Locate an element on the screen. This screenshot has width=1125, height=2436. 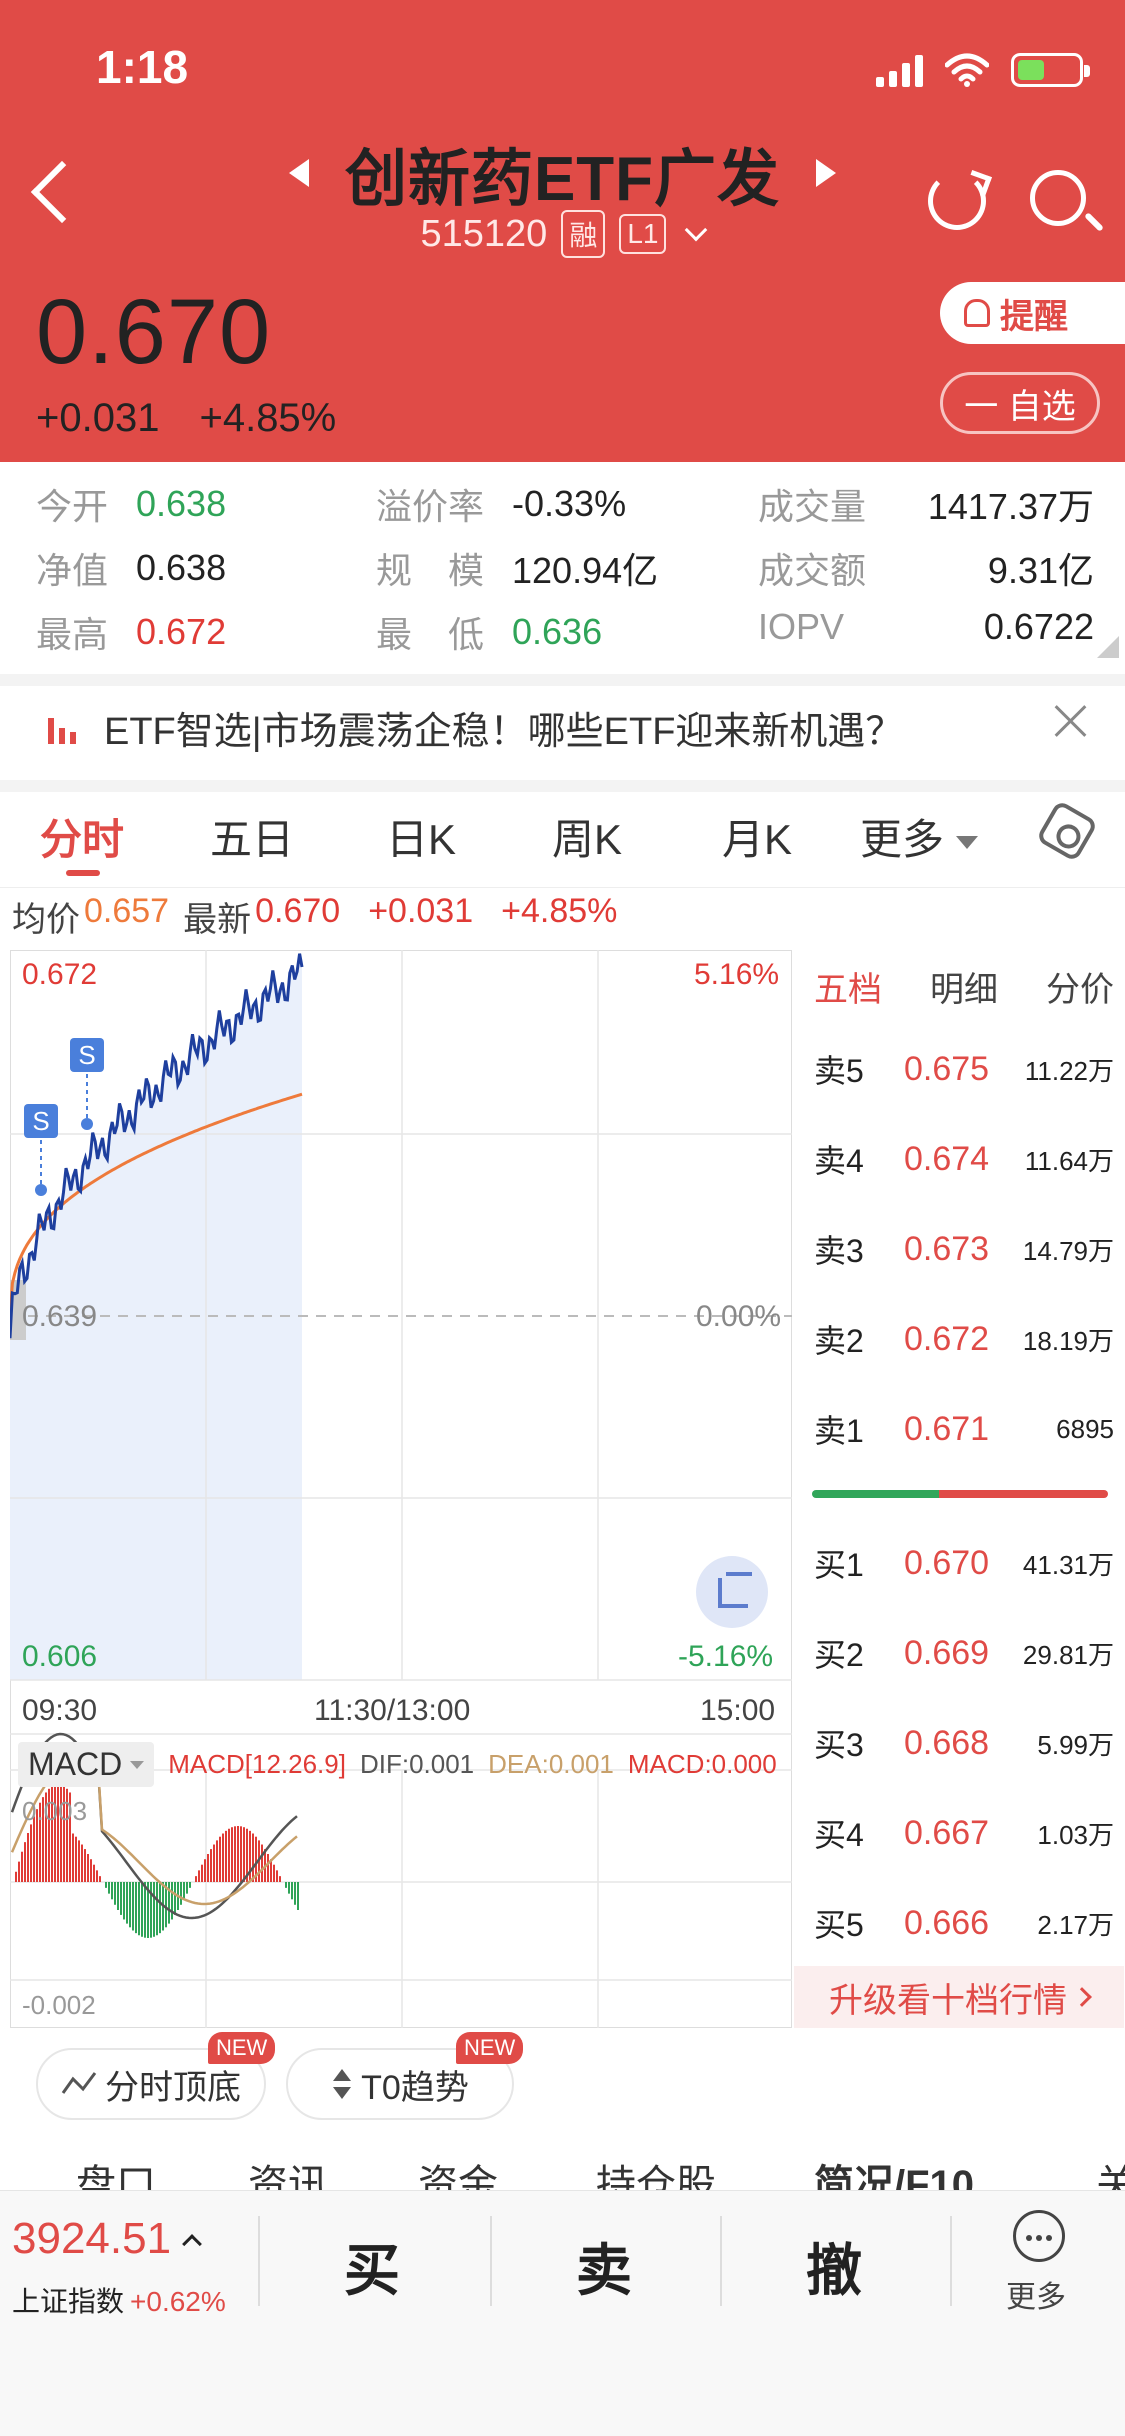
level-tag: L1 is located at coordinates (643, 234).